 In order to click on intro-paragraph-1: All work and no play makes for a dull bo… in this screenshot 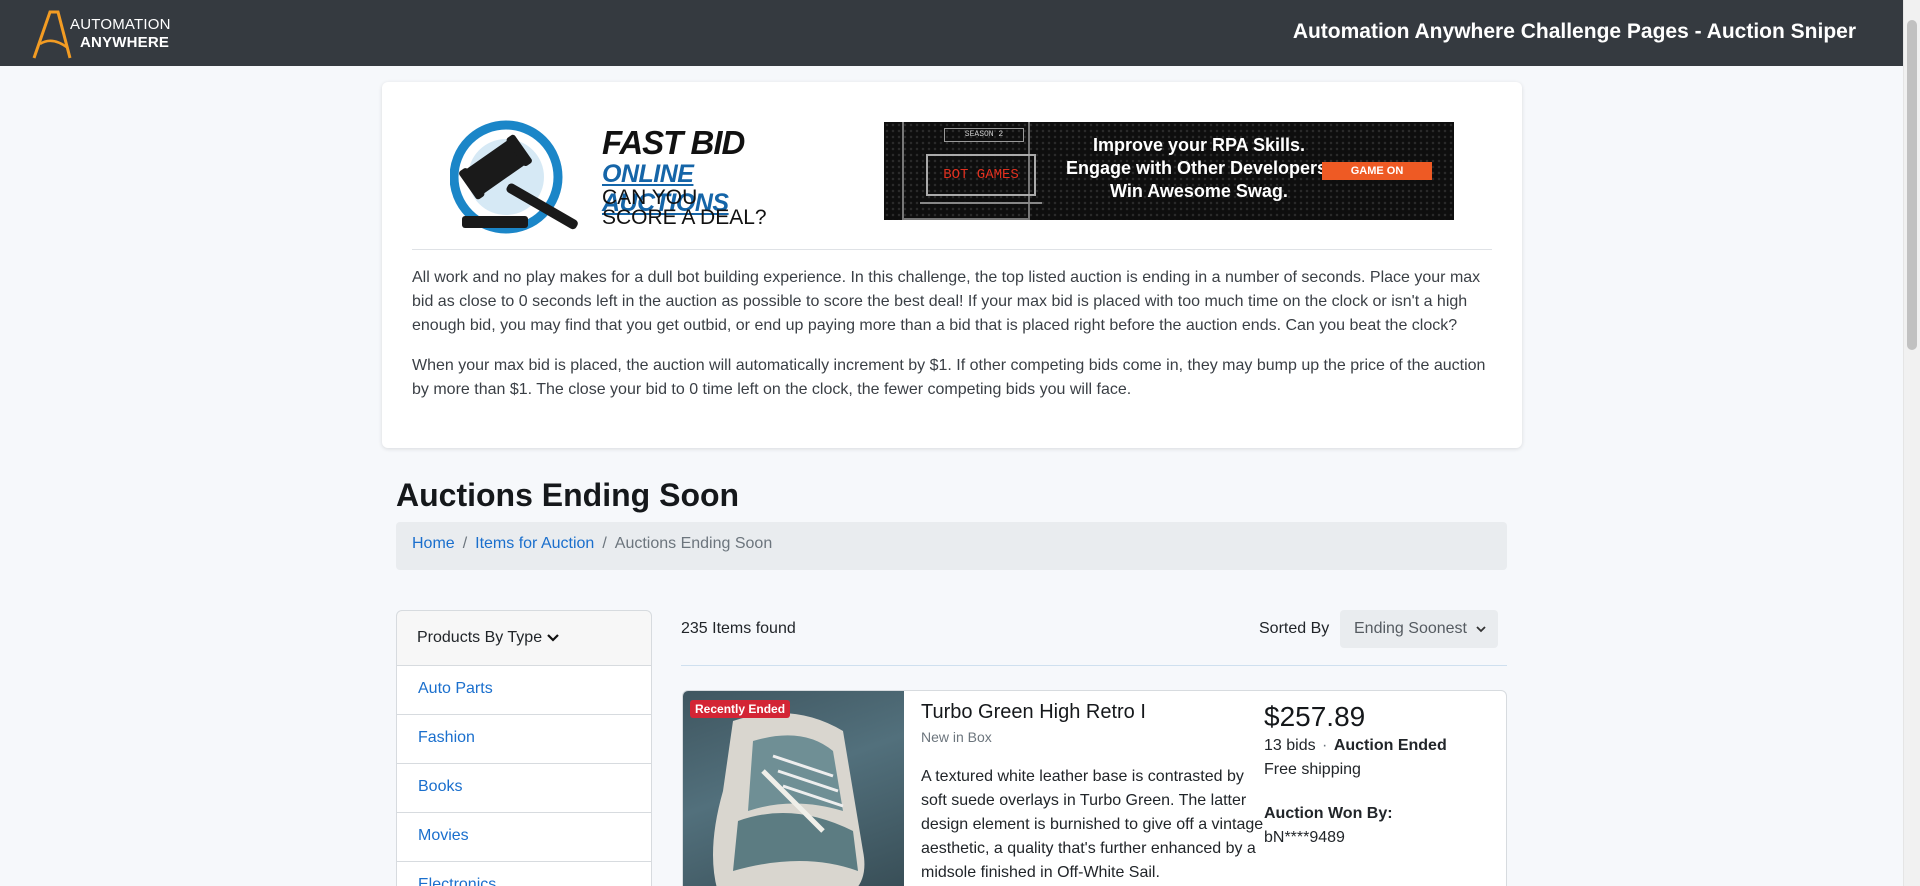, I will do `click(946, 301)`.